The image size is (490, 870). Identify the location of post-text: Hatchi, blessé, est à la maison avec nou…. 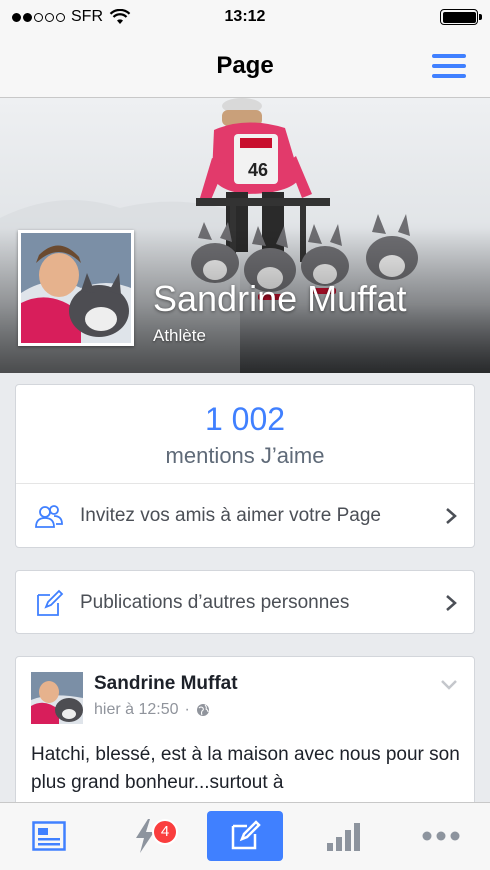
(245, 768).